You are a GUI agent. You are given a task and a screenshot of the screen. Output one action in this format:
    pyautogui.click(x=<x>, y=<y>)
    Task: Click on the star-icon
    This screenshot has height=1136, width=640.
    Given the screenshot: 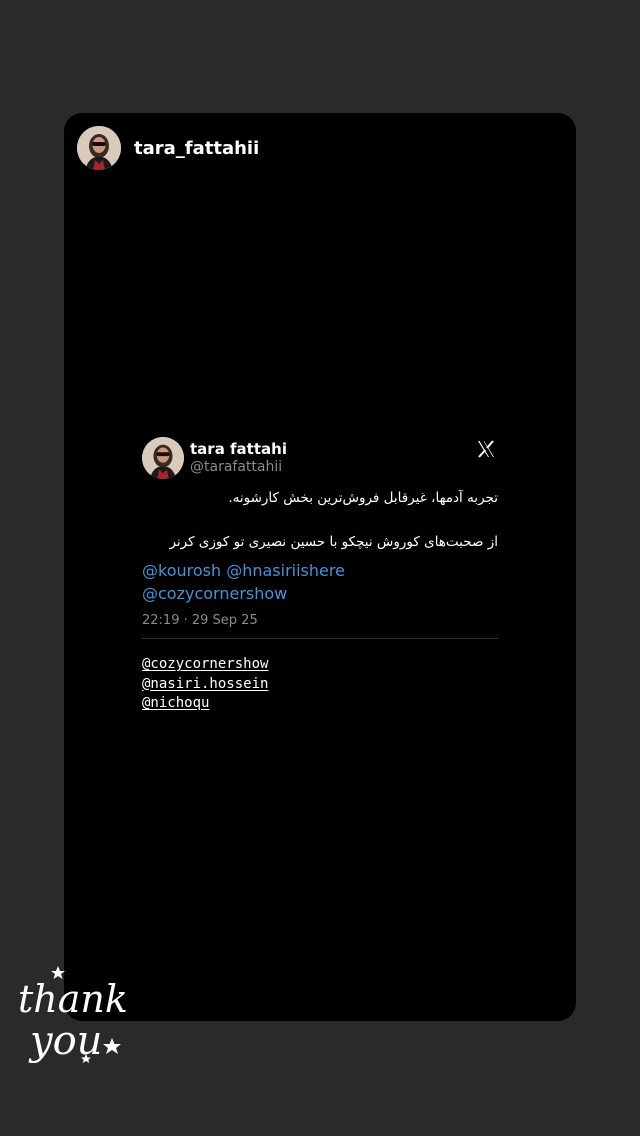 What is the action you would take?
    pyautogui.click(x=112, y=1046)
    